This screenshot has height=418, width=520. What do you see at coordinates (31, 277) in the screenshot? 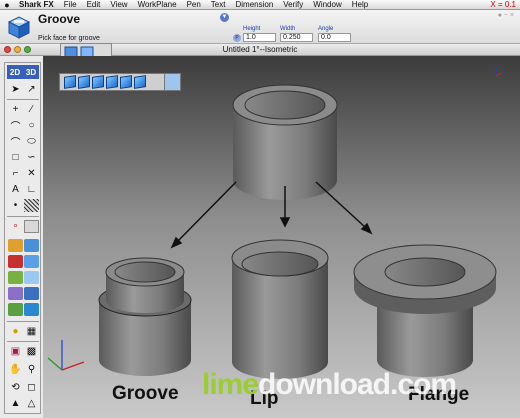
I see `loft-icon` at bounding box center [31, 277].